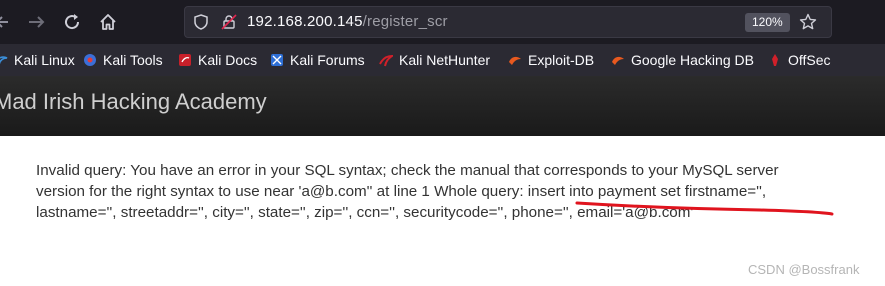  What do you see at coordinates (327, 60) in the screenshot?
I see `bookmark-label: Kali Forums` at bounding box center [327, 60].